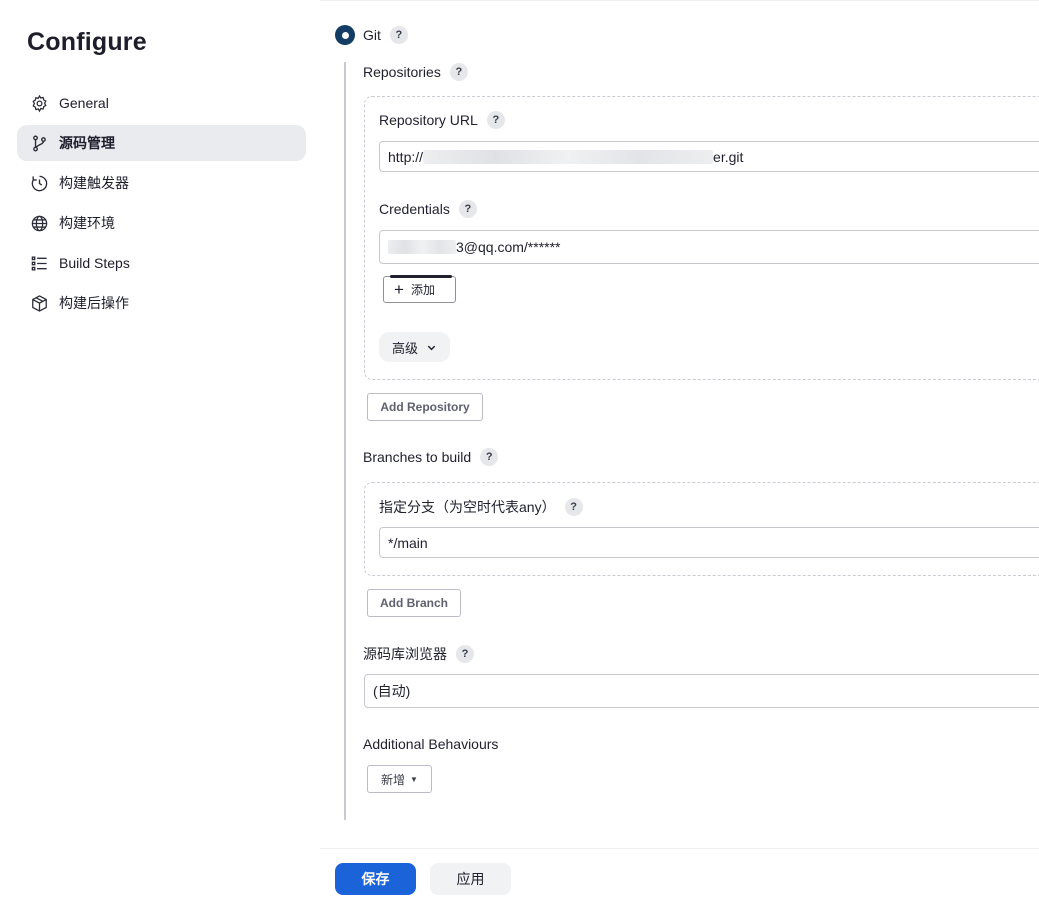 The height and width of the screenshot is (905, 1039). Describe the element at coordinates (489, 457) in the screenshot. I see `branches-help-icon: ?` at that location.